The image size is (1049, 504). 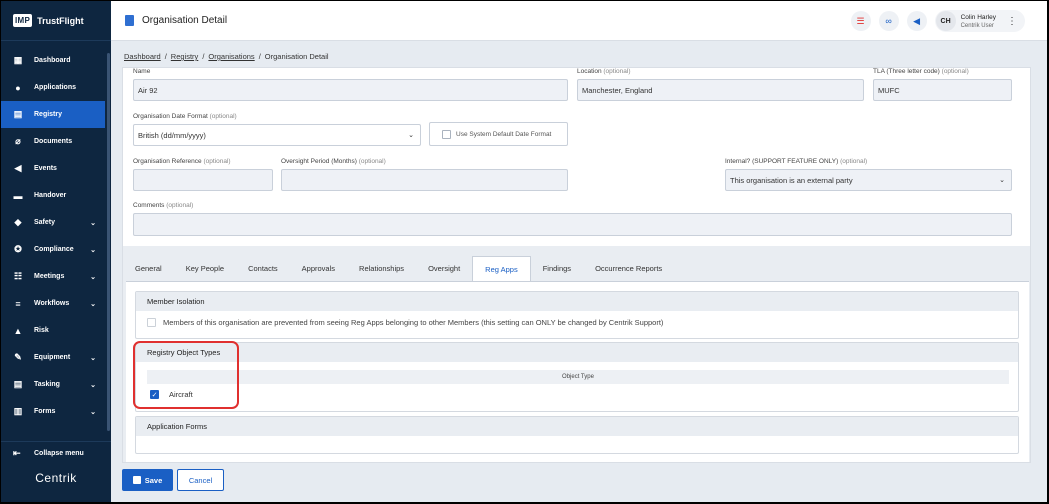 I want to click on date-format-select: British (dd/mm/yyyy) ⌄, so click(x=277, y=135).